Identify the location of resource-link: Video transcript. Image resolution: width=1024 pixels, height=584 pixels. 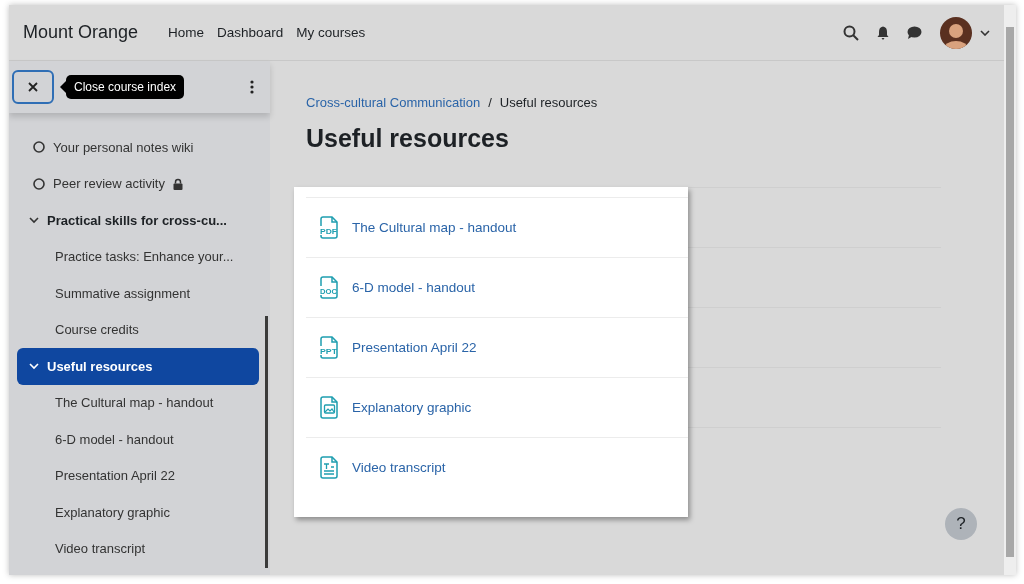
(399, 467).